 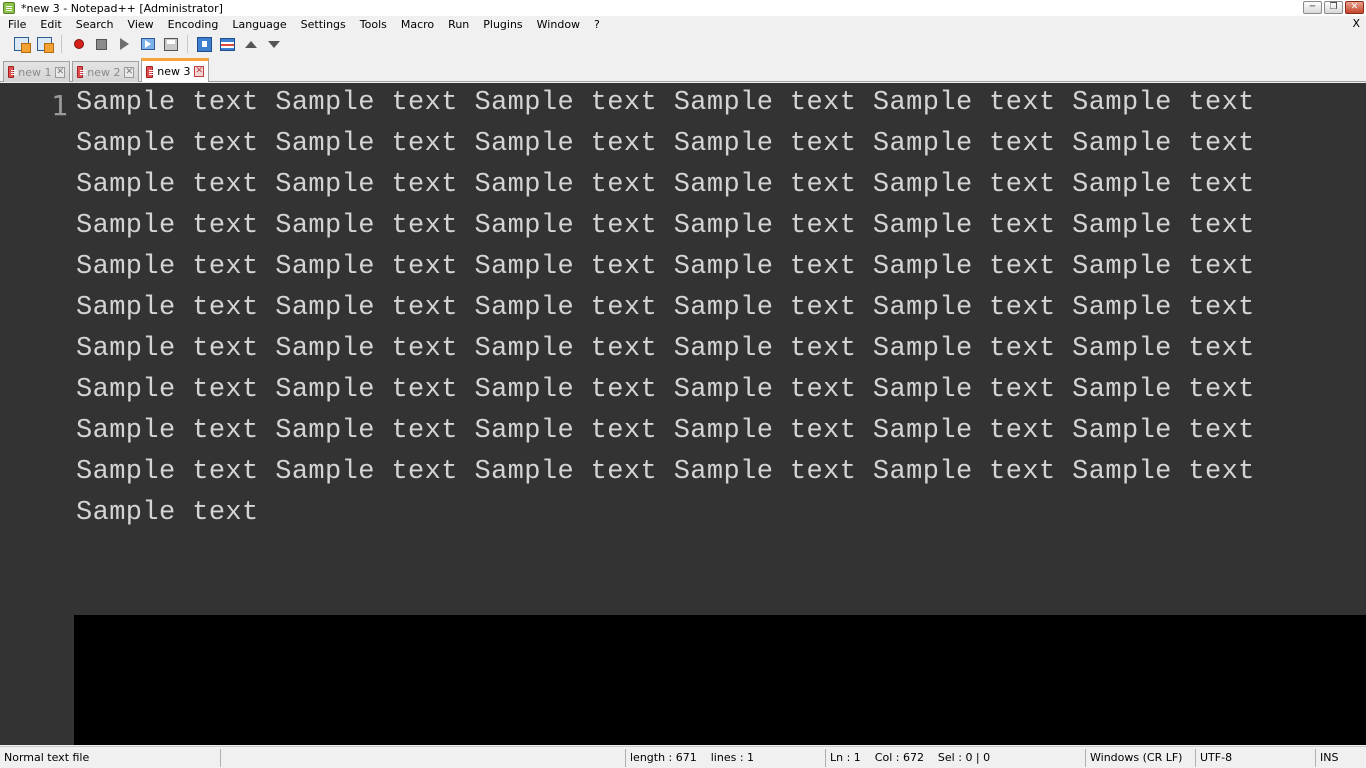 I want to click on document-monitor-icon, so click(x=204, y=44).